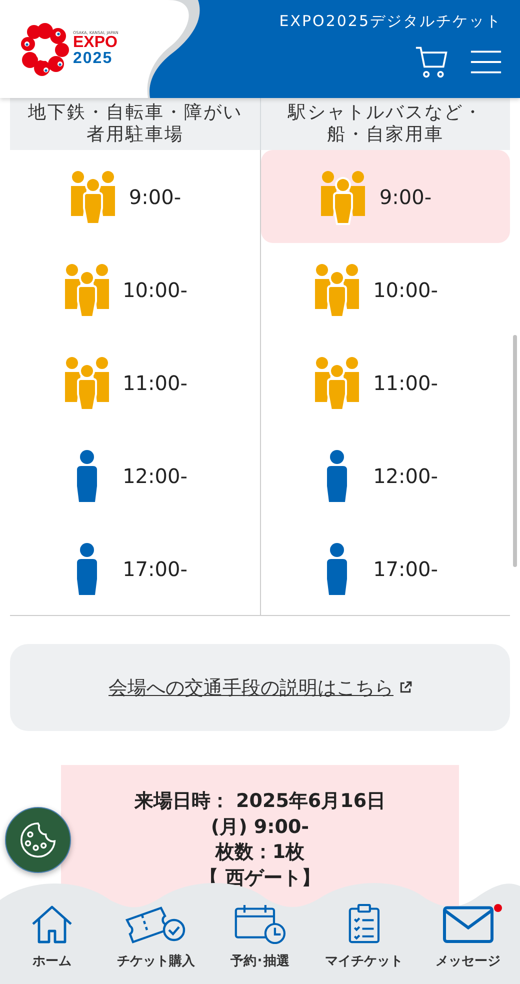 This screenshot has height=984, width=520. I want to click on nav-item: マイチケット, so click(364, 936).